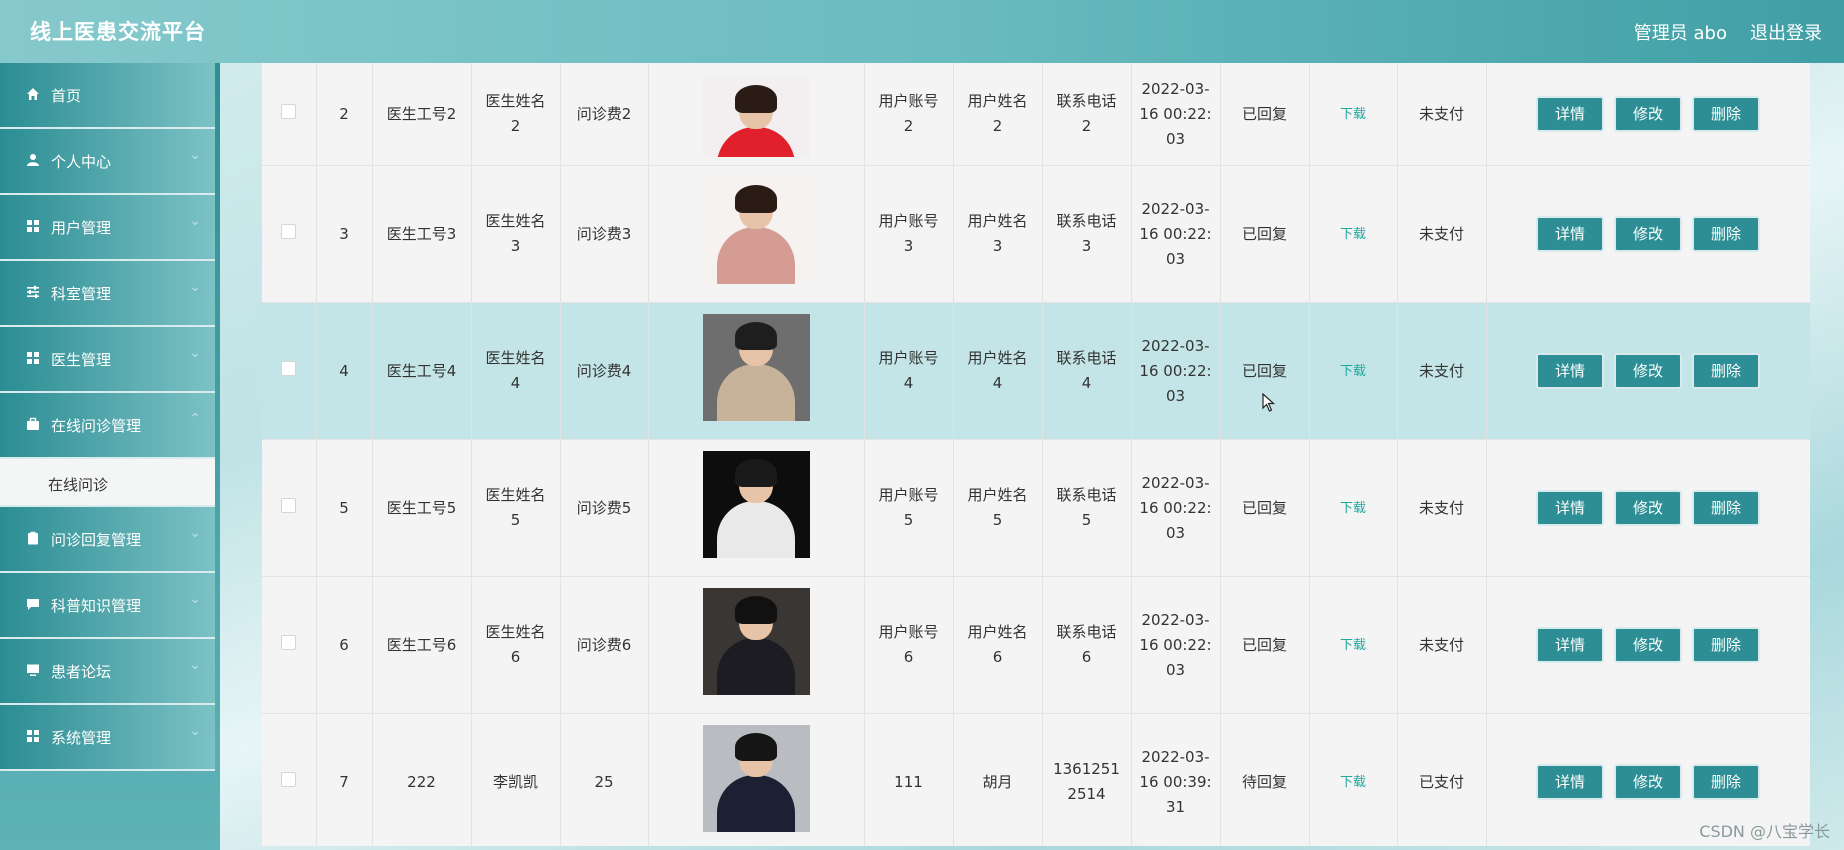  What do you see at coordinates (1086, 246) in the screenshot?
I see `cell-text: 3` at bounding box center [1086, 246].